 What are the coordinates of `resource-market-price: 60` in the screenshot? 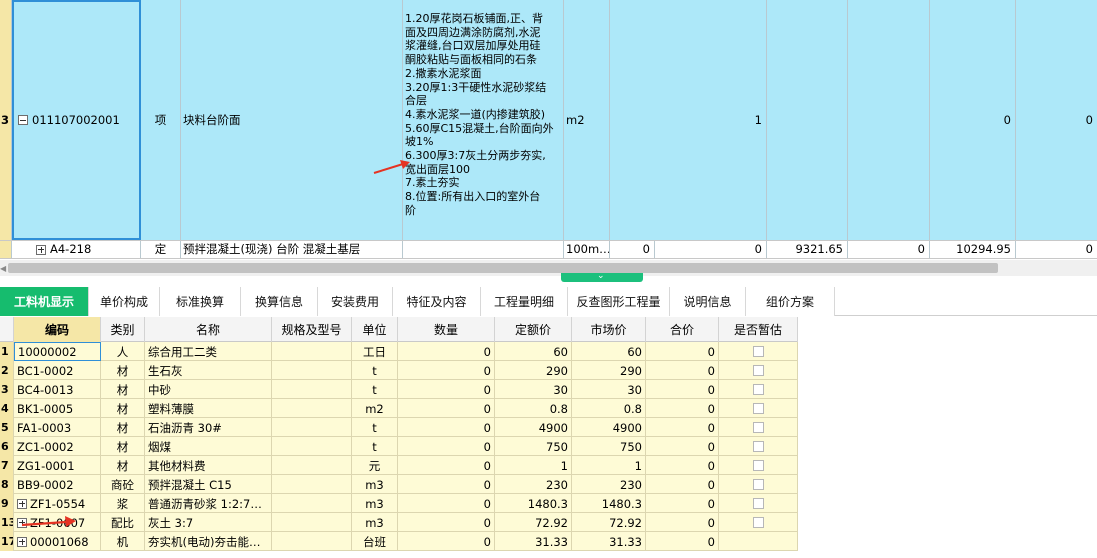 It's located at (609, 351).